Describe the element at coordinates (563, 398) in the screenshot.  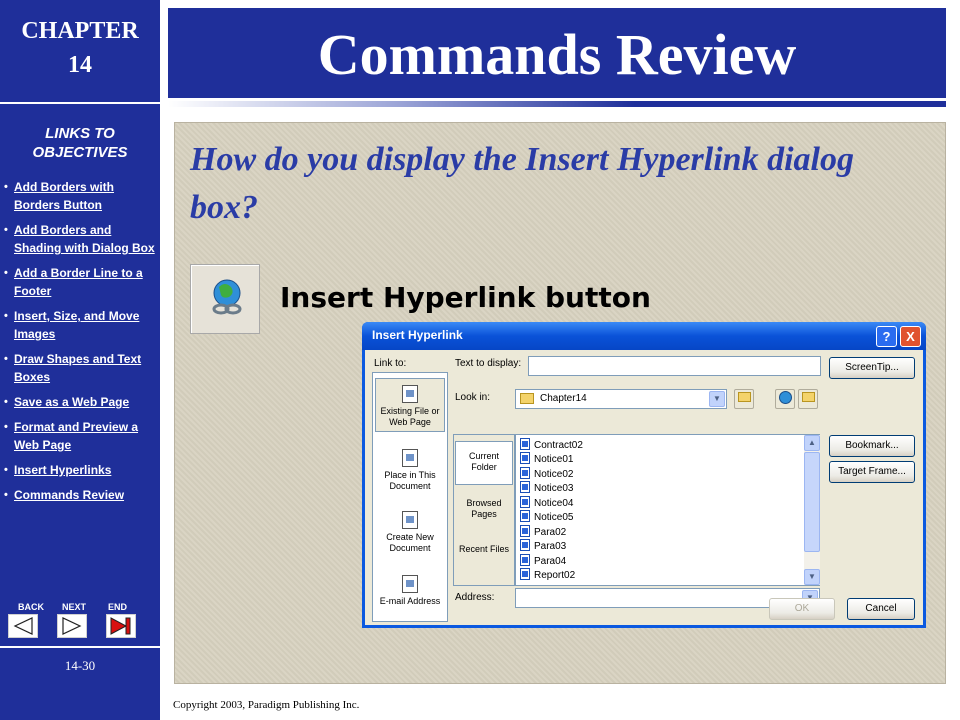
I see `look-in-value: Chapter14` at that location.